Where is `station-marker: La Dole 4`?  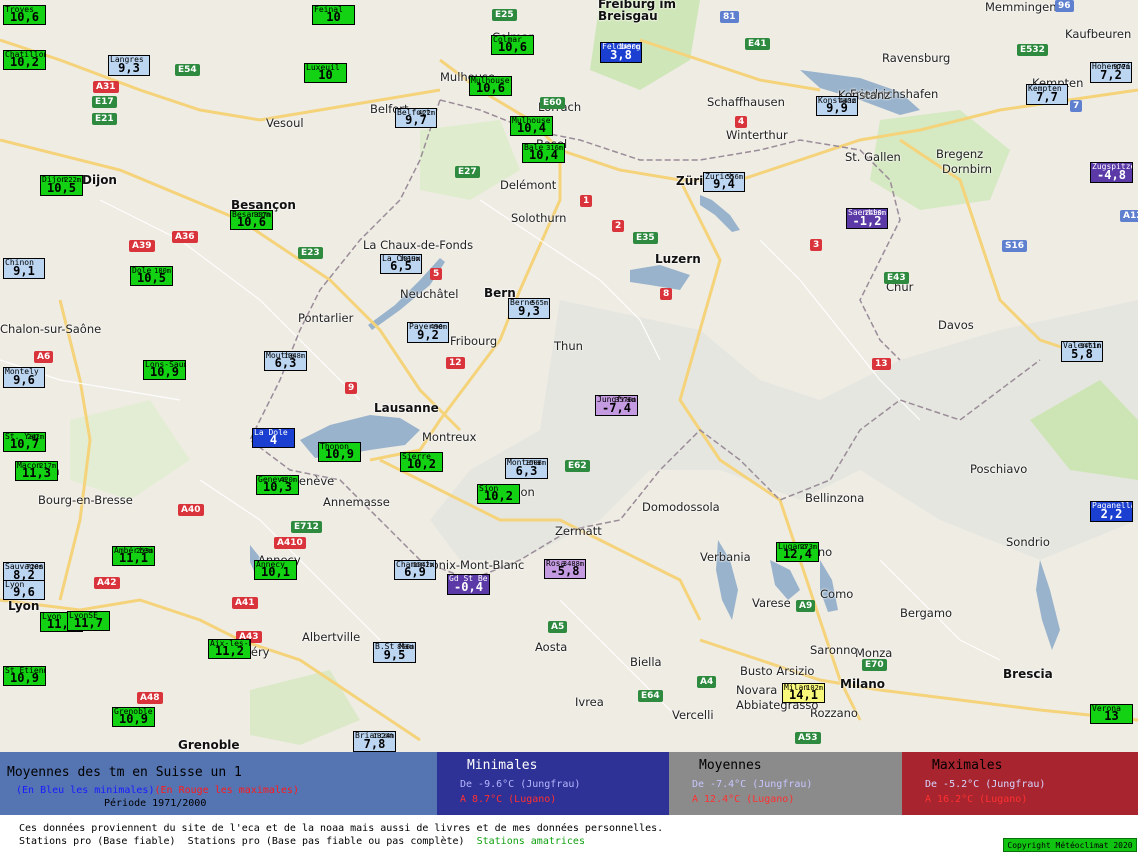
station-marker: La Dole 4 is located at coordinates (273, 438).